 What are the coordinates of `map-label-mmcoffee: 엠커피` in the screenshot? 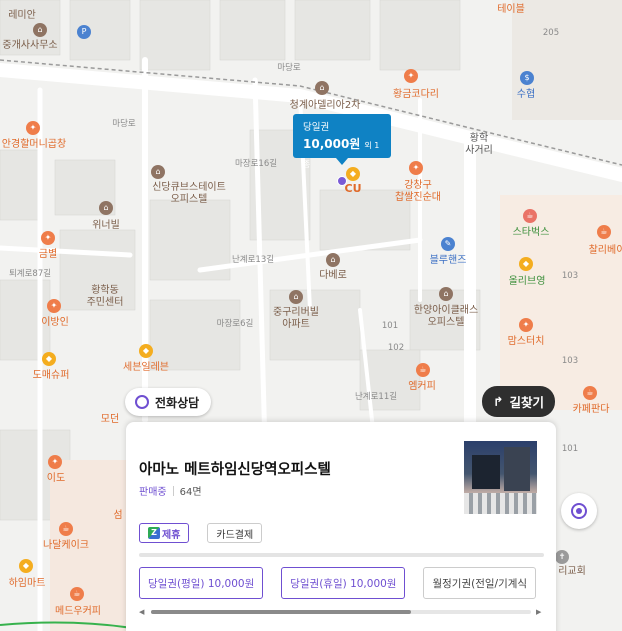 It's located at (422, 387).